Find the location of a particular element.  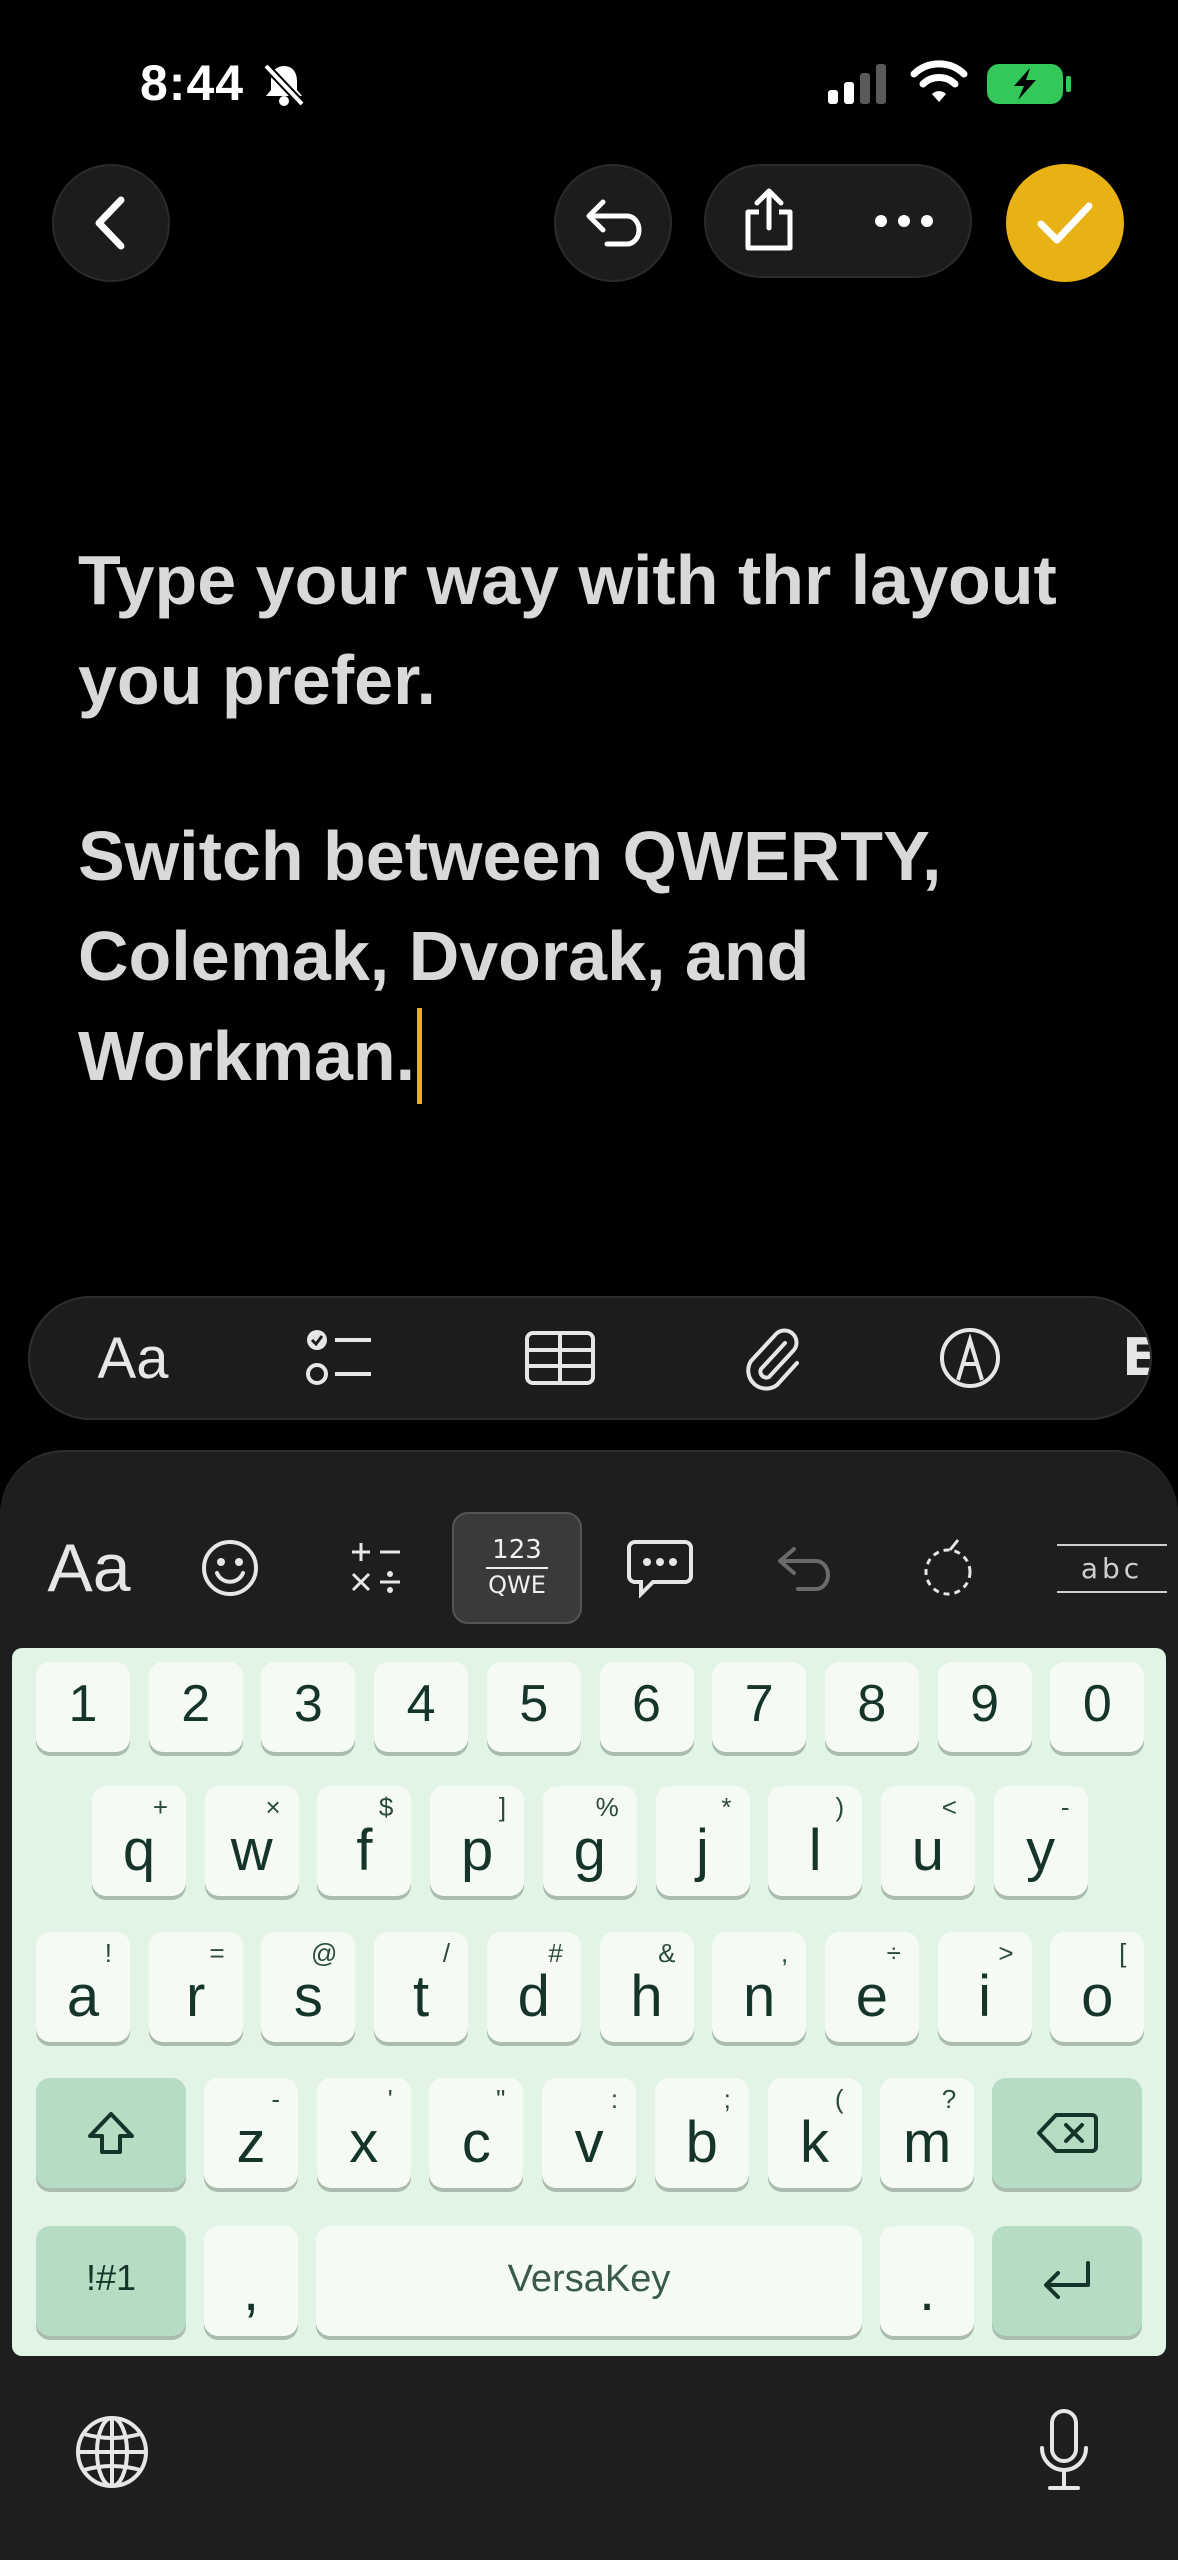

key-y-alt-label: - is located at coordinates (1065, 1807).